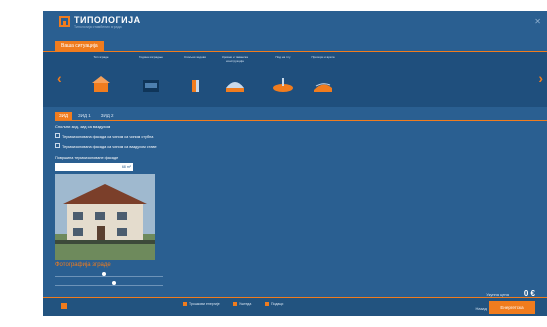 This screenshot has width=547, height=327. Describe the element at coordinates (64, 306) in the screenshot. I see `home-icon` at that location.